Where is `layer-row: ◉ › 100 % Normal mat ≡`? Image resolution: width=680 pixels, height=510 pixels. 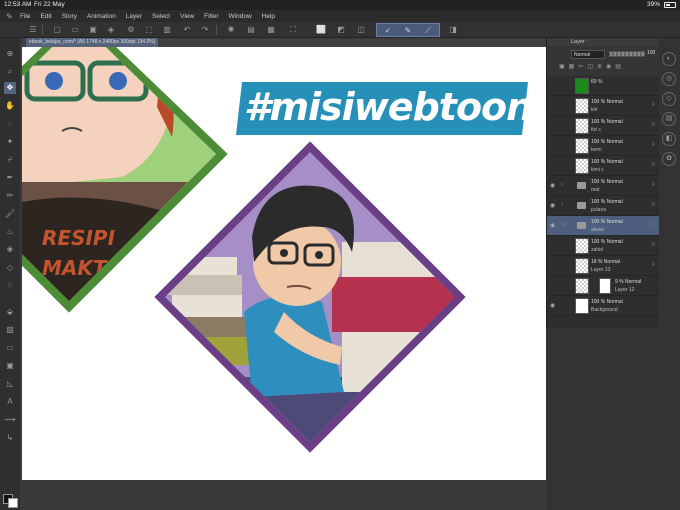
layer-row: ◉ › 100 % Normal mat ≡ is located at coordinates (603, 186).